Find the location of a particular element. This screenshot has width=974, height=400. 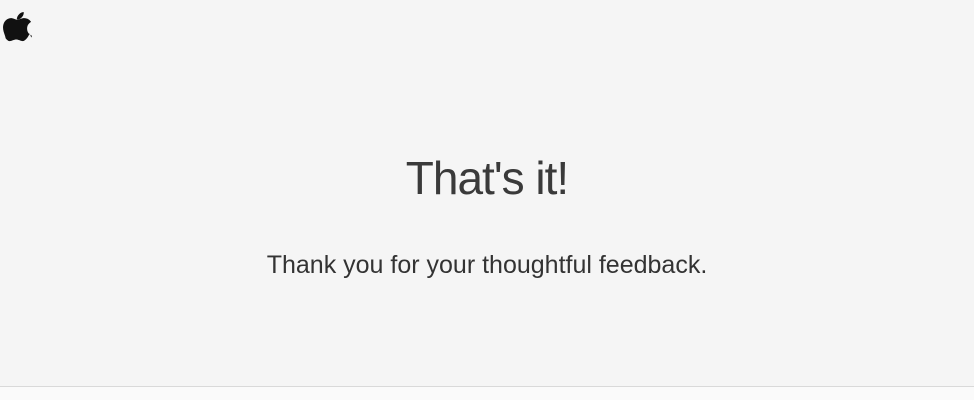

footer-band is located at coordinates (487, 393).